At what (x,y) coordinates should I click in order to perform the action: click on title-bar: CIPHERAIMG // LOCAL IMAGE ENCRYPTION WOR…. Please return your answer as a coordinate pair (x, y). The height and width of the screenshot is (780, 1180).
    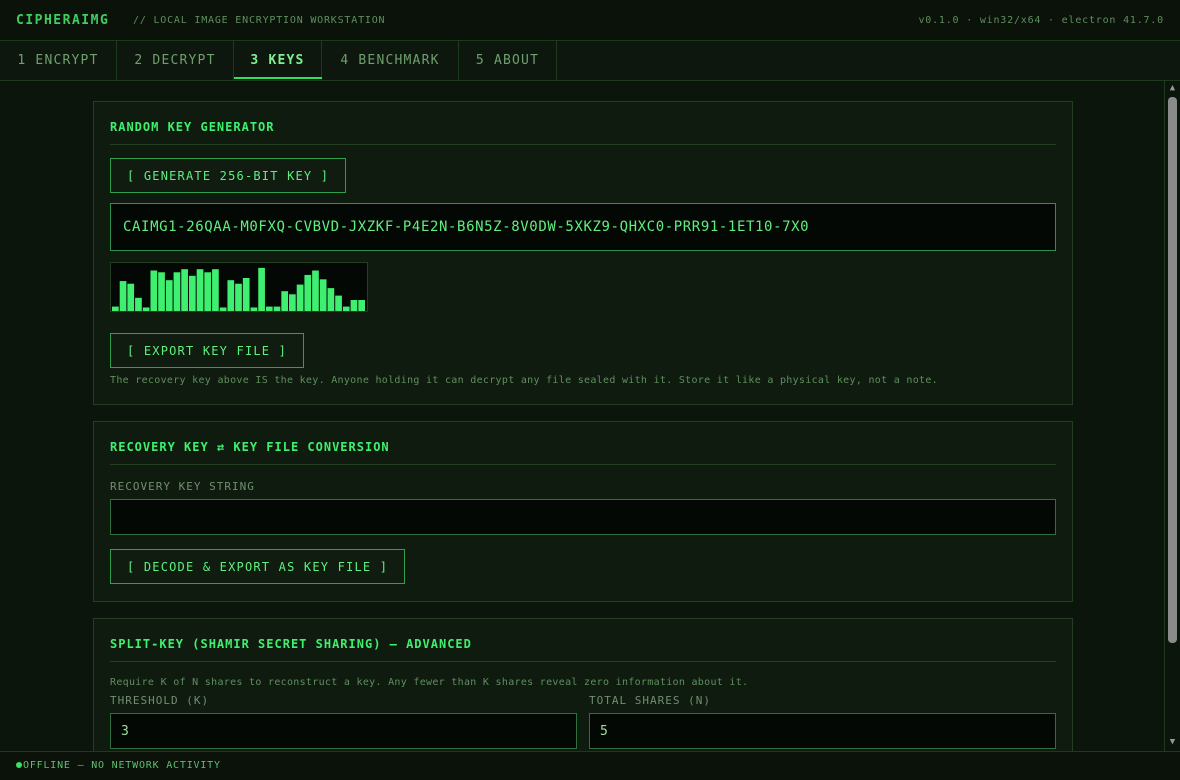
    Looking at the image, I should click on (590, 20).